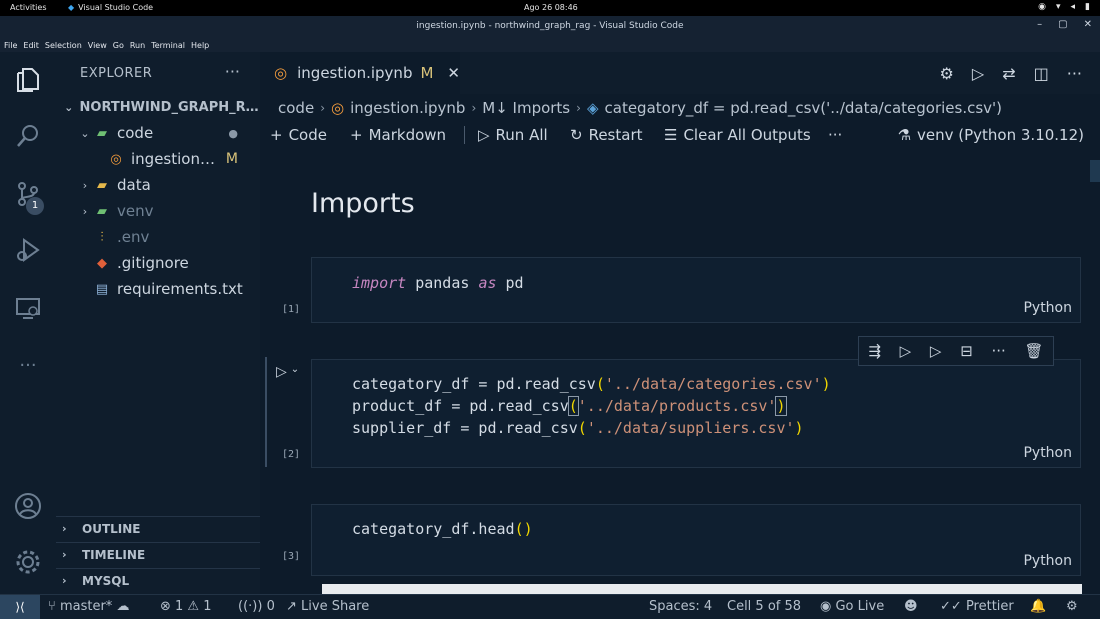 Image resolution: width=1100 pixels, height=619 pixels. I want to click on execute-below-icon: ▷, so click(936, 351).